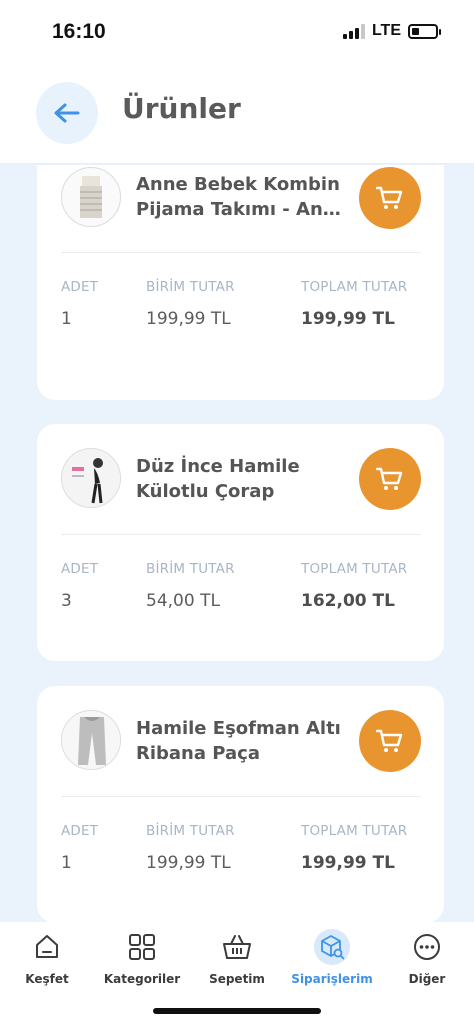 The image size is (474, 1024). Describe the element at coordinates (198, 753) in the screenshot. I see `product-name-line2: Ribana Paça` at that location.